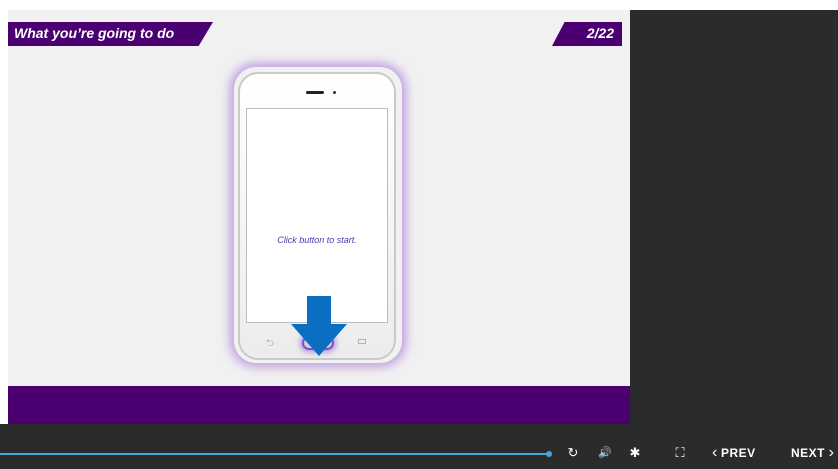  What do you see at coordinates (319, 326) in the screenshot?
I see `down-arrow-icon` at bounding box center [319, 326].